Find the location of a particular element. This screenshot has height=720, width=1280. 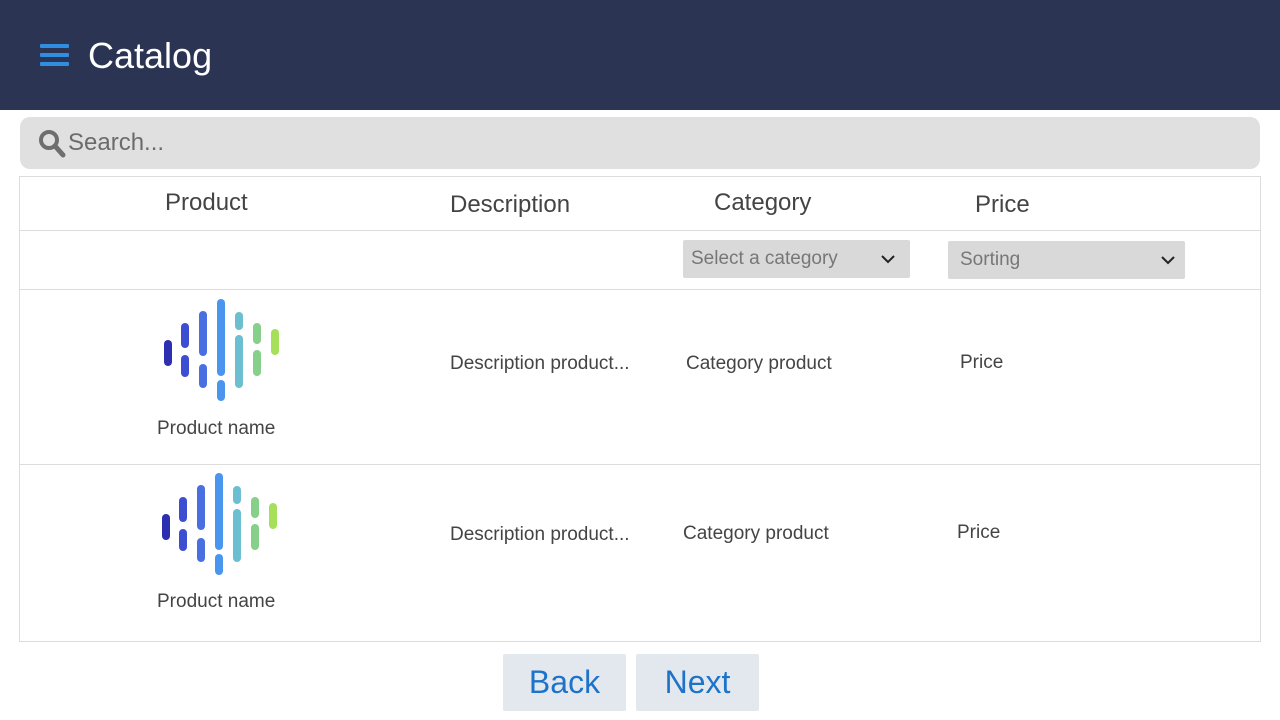

category-select-value: Select a category is located at coordinates (764, 258).